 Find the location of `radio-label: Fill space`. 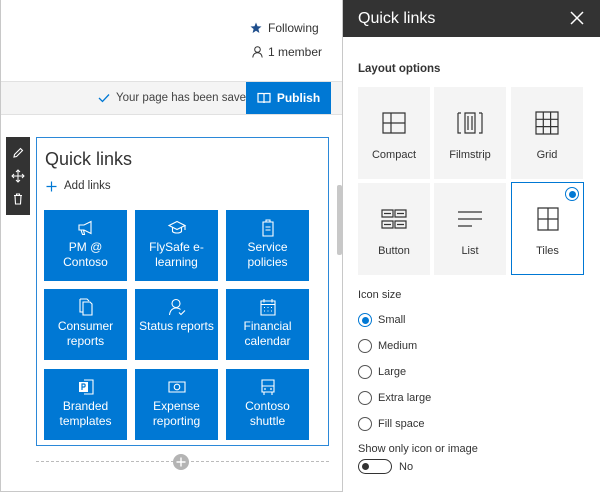

radio-label: Fill space is located at coordinates (401, 424).